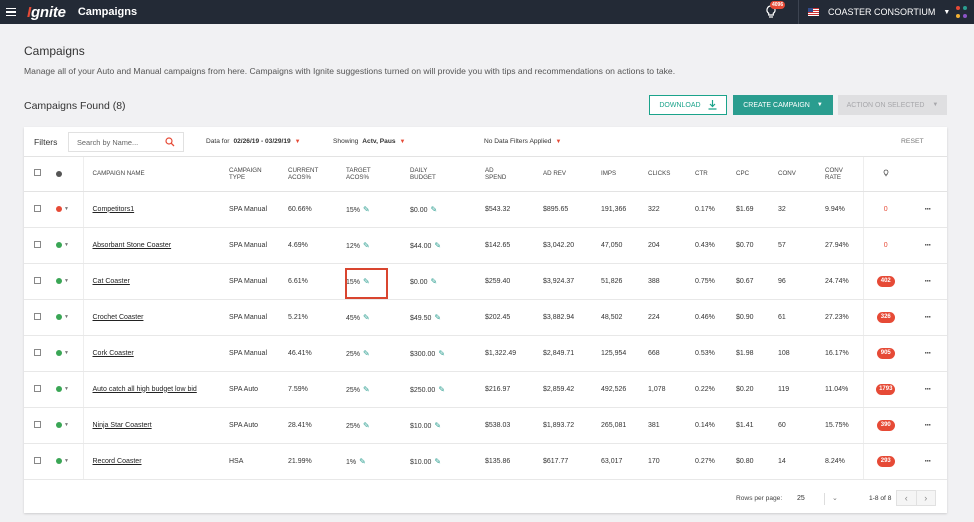 The width and height of the screenshot is (974, 522). Describe the element at coordinates (522, 141) in the screenshot. I see `data-filters-dropdown: No Data Filters Applied ▼` at that location.